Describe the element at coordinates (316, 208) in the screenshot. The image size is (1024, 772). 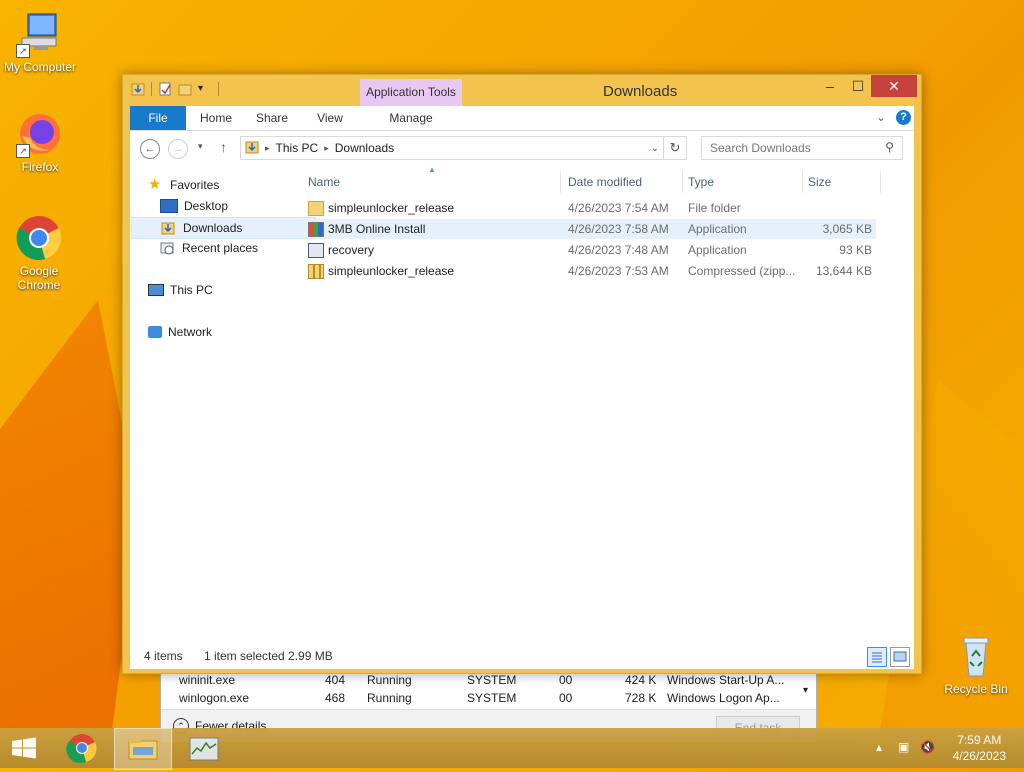
I see `folder-icon` at that location.